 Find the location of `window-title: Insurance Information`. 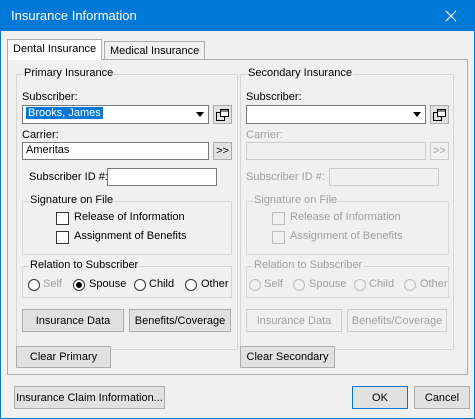

window-title: Insurance Information is located at coordinates (74, 15).